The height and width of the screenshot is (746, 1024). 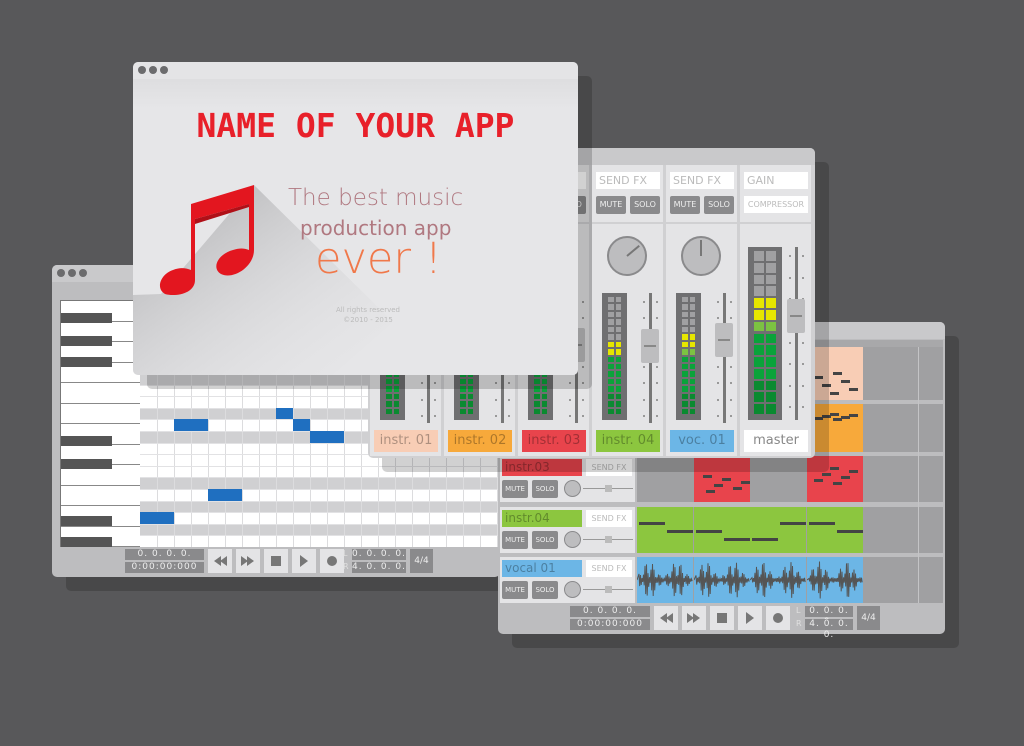 What do you see at coordinates (554, 441) in the screenshot?
I see `channel-label: instr. 03` at bounding box center [554, 441].